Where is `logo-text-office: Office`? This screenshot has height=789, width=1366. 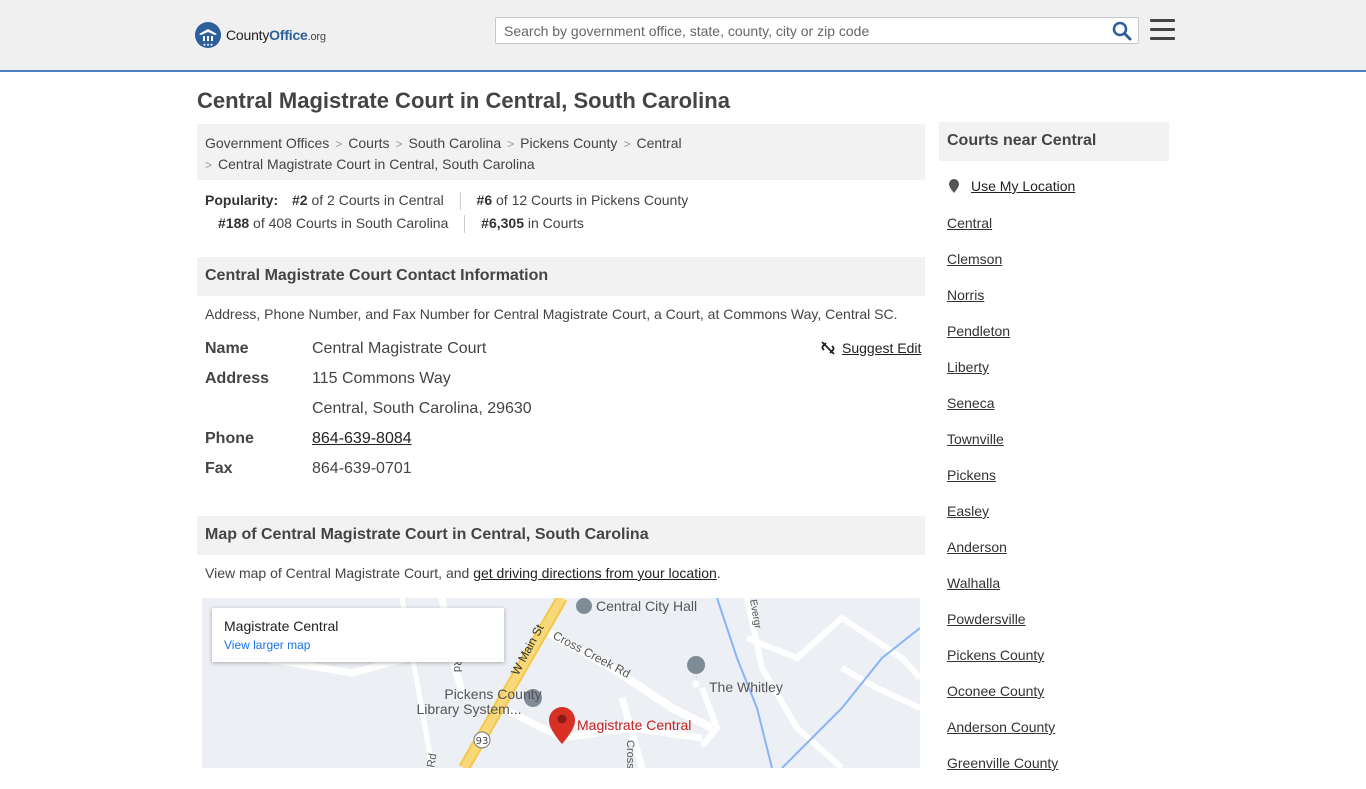 logo-text-office: Office is located at coordinates (288, 35).